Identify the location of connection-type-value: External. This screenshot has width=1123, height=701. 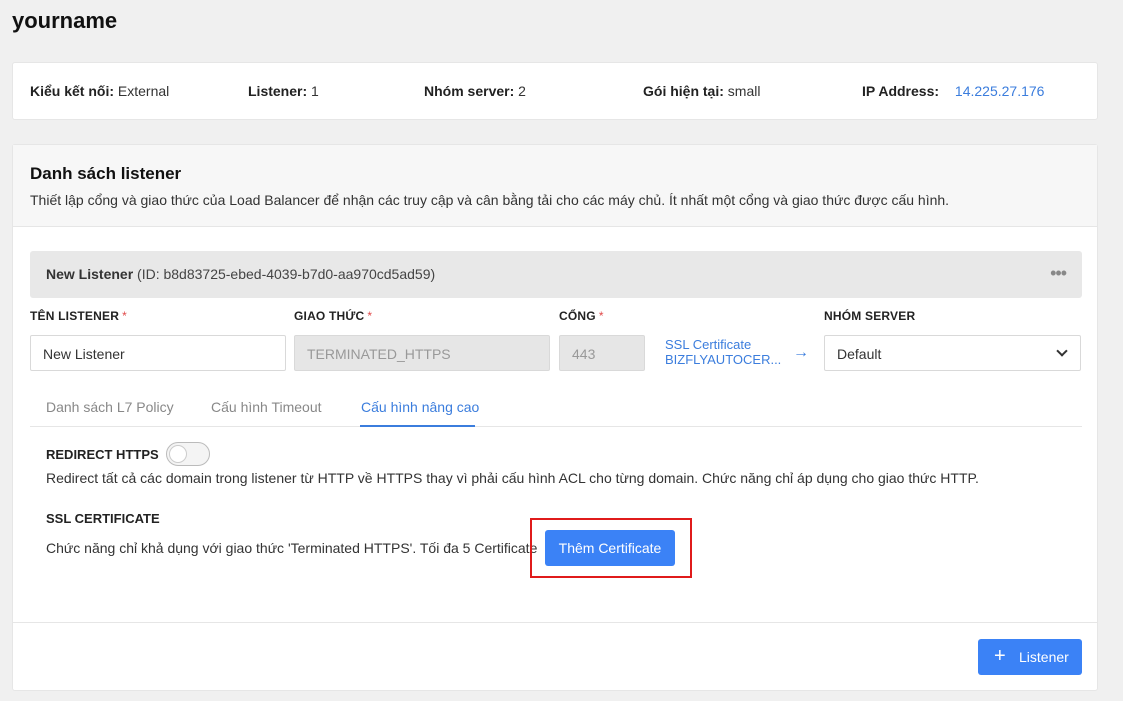
(143, 91).